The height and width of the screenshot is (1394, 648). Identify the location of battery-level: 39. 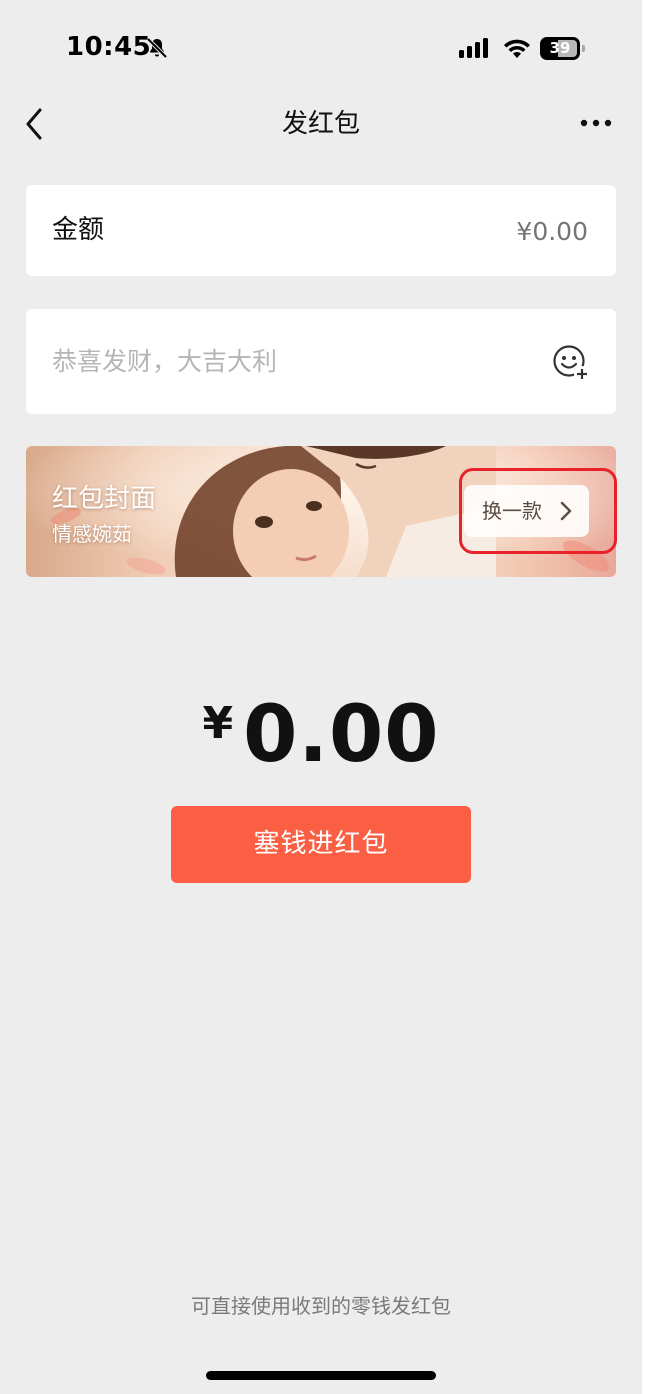
(560, 48).